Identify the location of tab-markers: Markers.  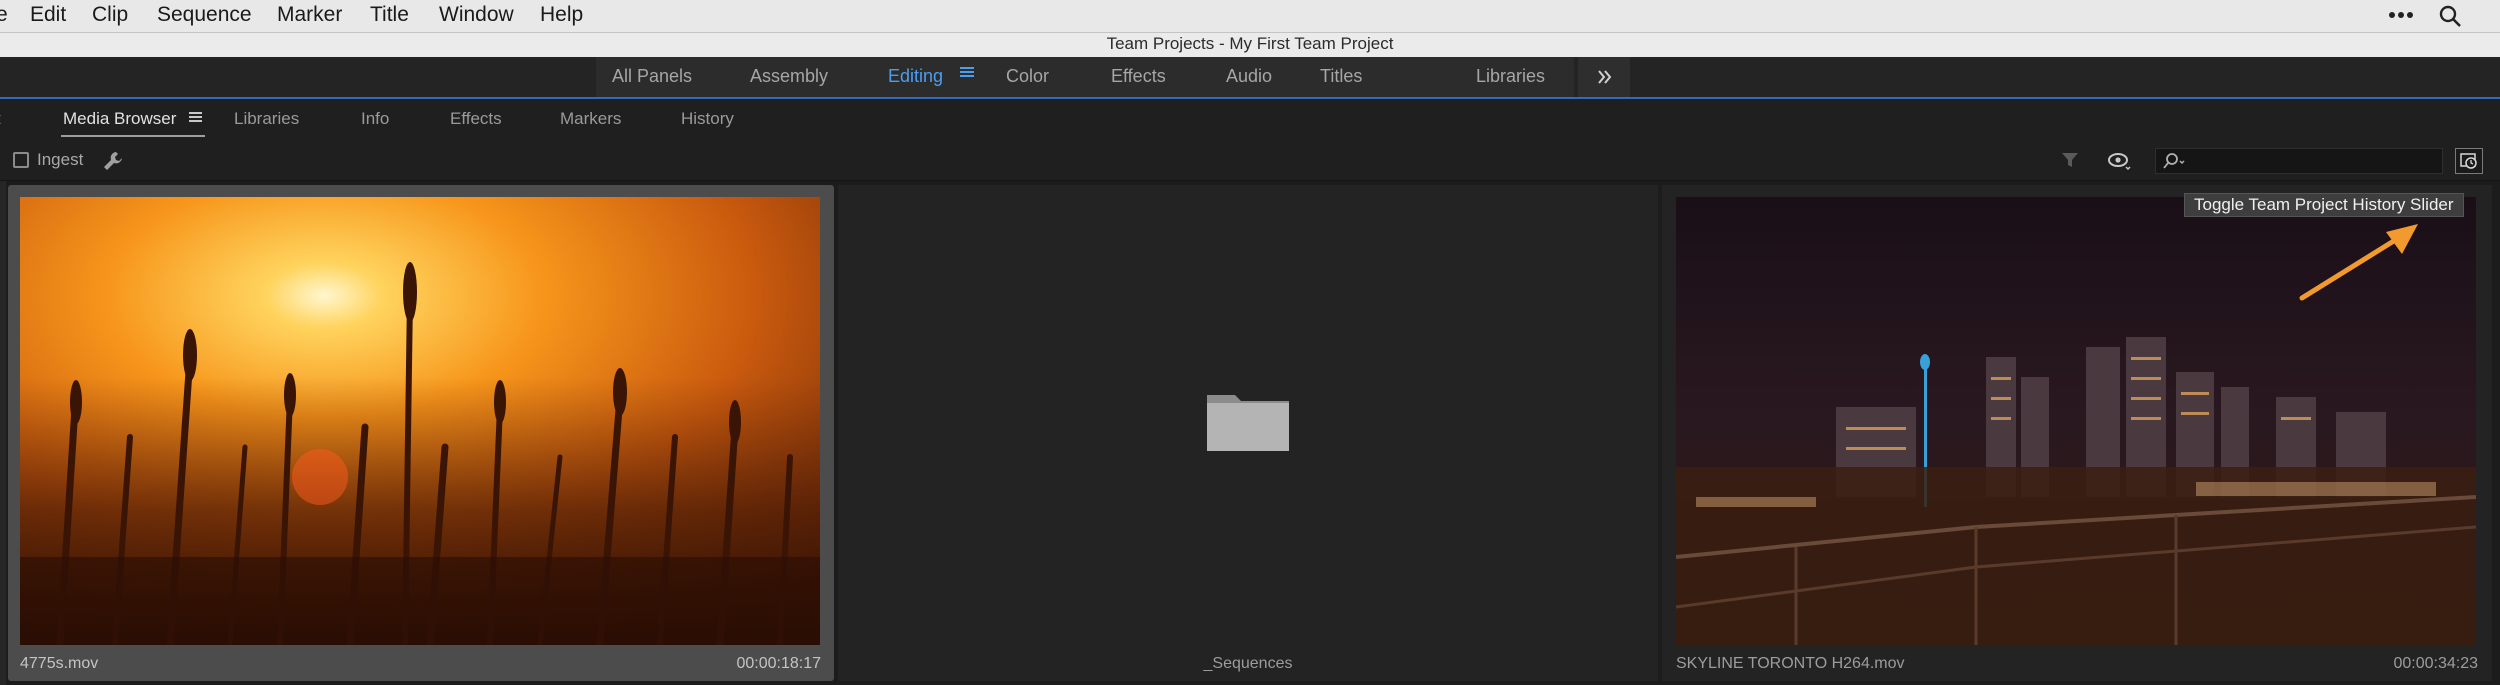
(590, 119).